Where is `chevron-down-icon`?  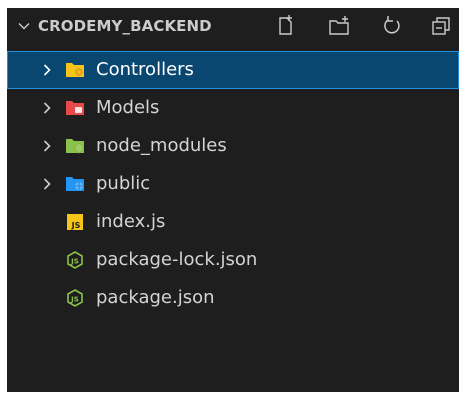
chevron-down-icon is located at coordinates (24, 26).